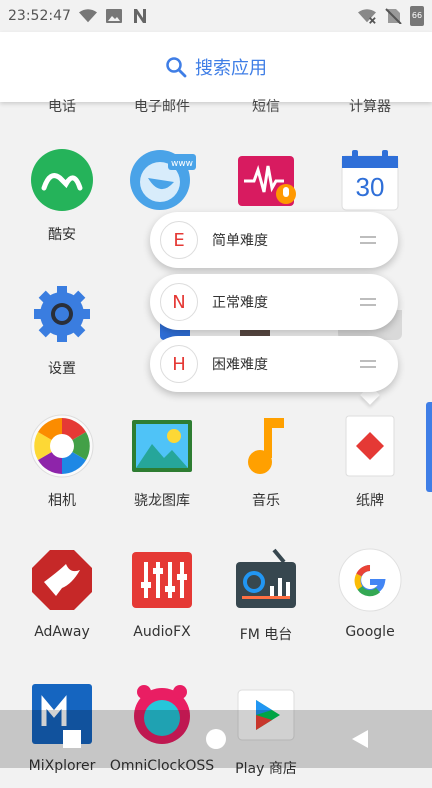 This screenshot has height=788, width=432. Describe the element at coordinates (87, 16) in the screenshot. I see `wifi-icon` at that location.